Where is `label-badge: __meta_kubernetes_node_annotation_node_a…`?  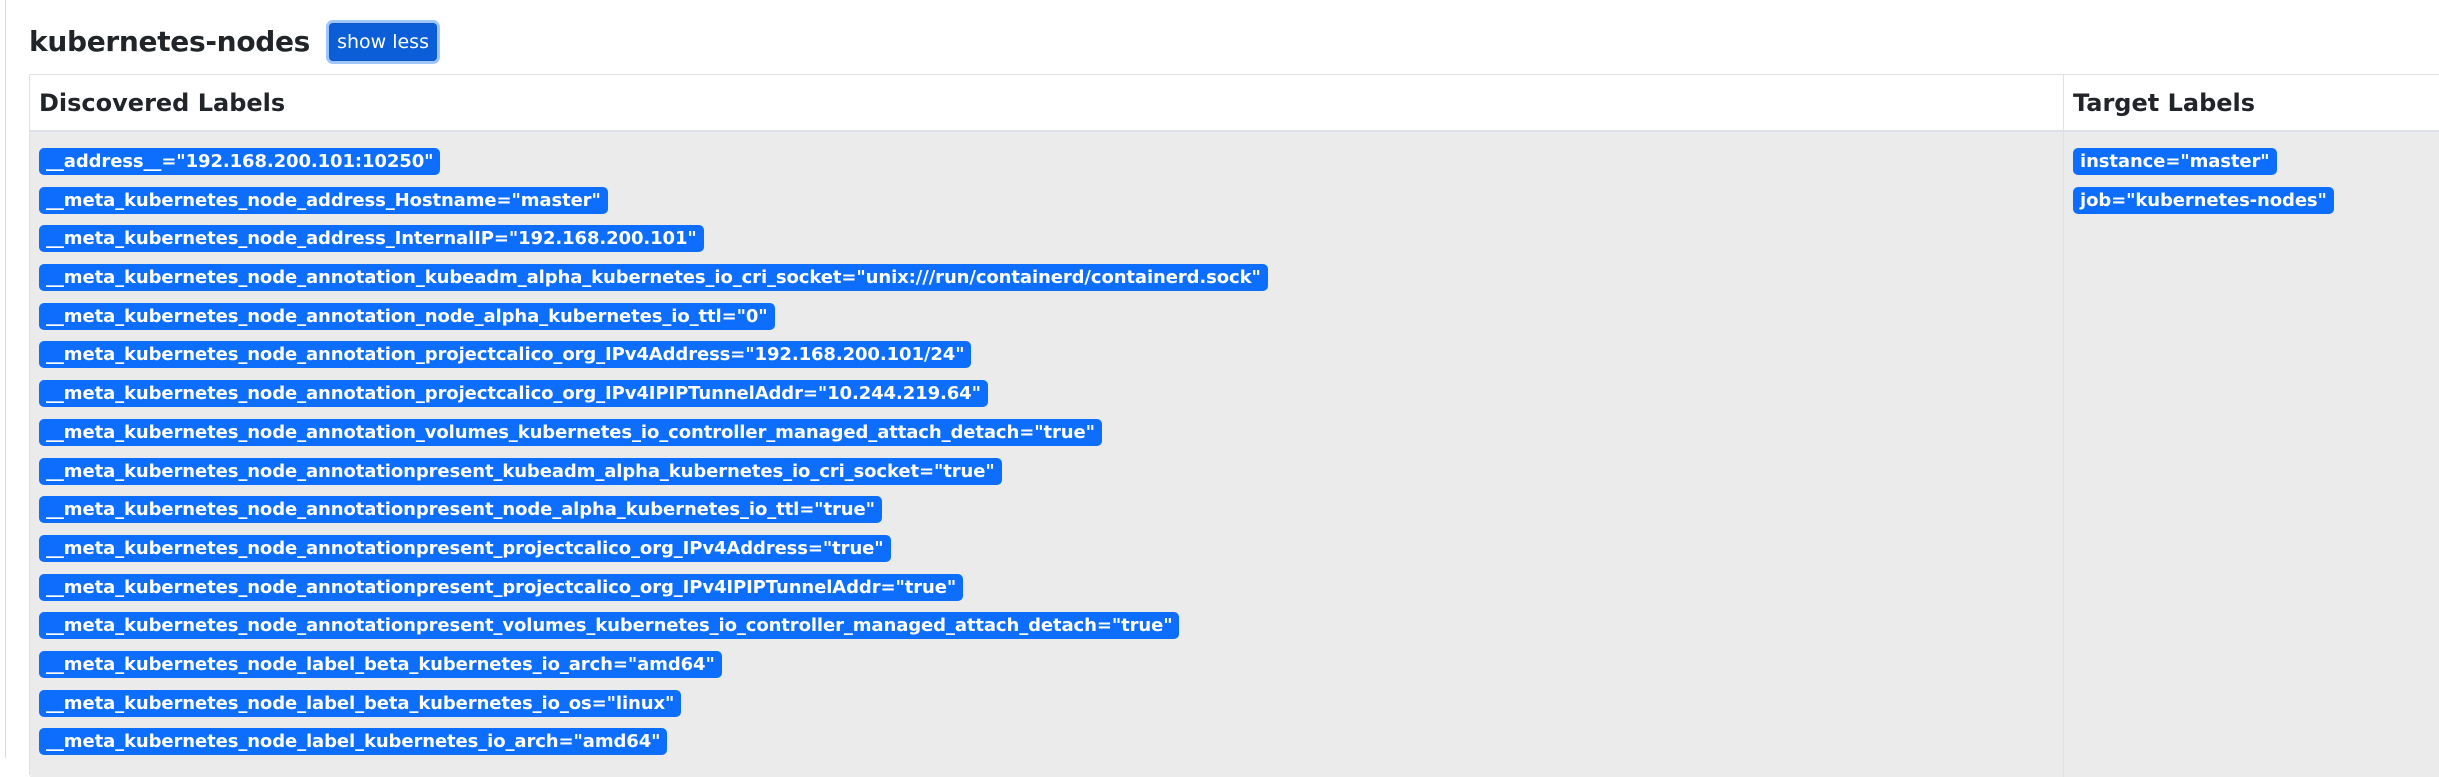
label-badge: __meta_kubernetes_node_annotation_node_a… is located at coordinates (407, 316).